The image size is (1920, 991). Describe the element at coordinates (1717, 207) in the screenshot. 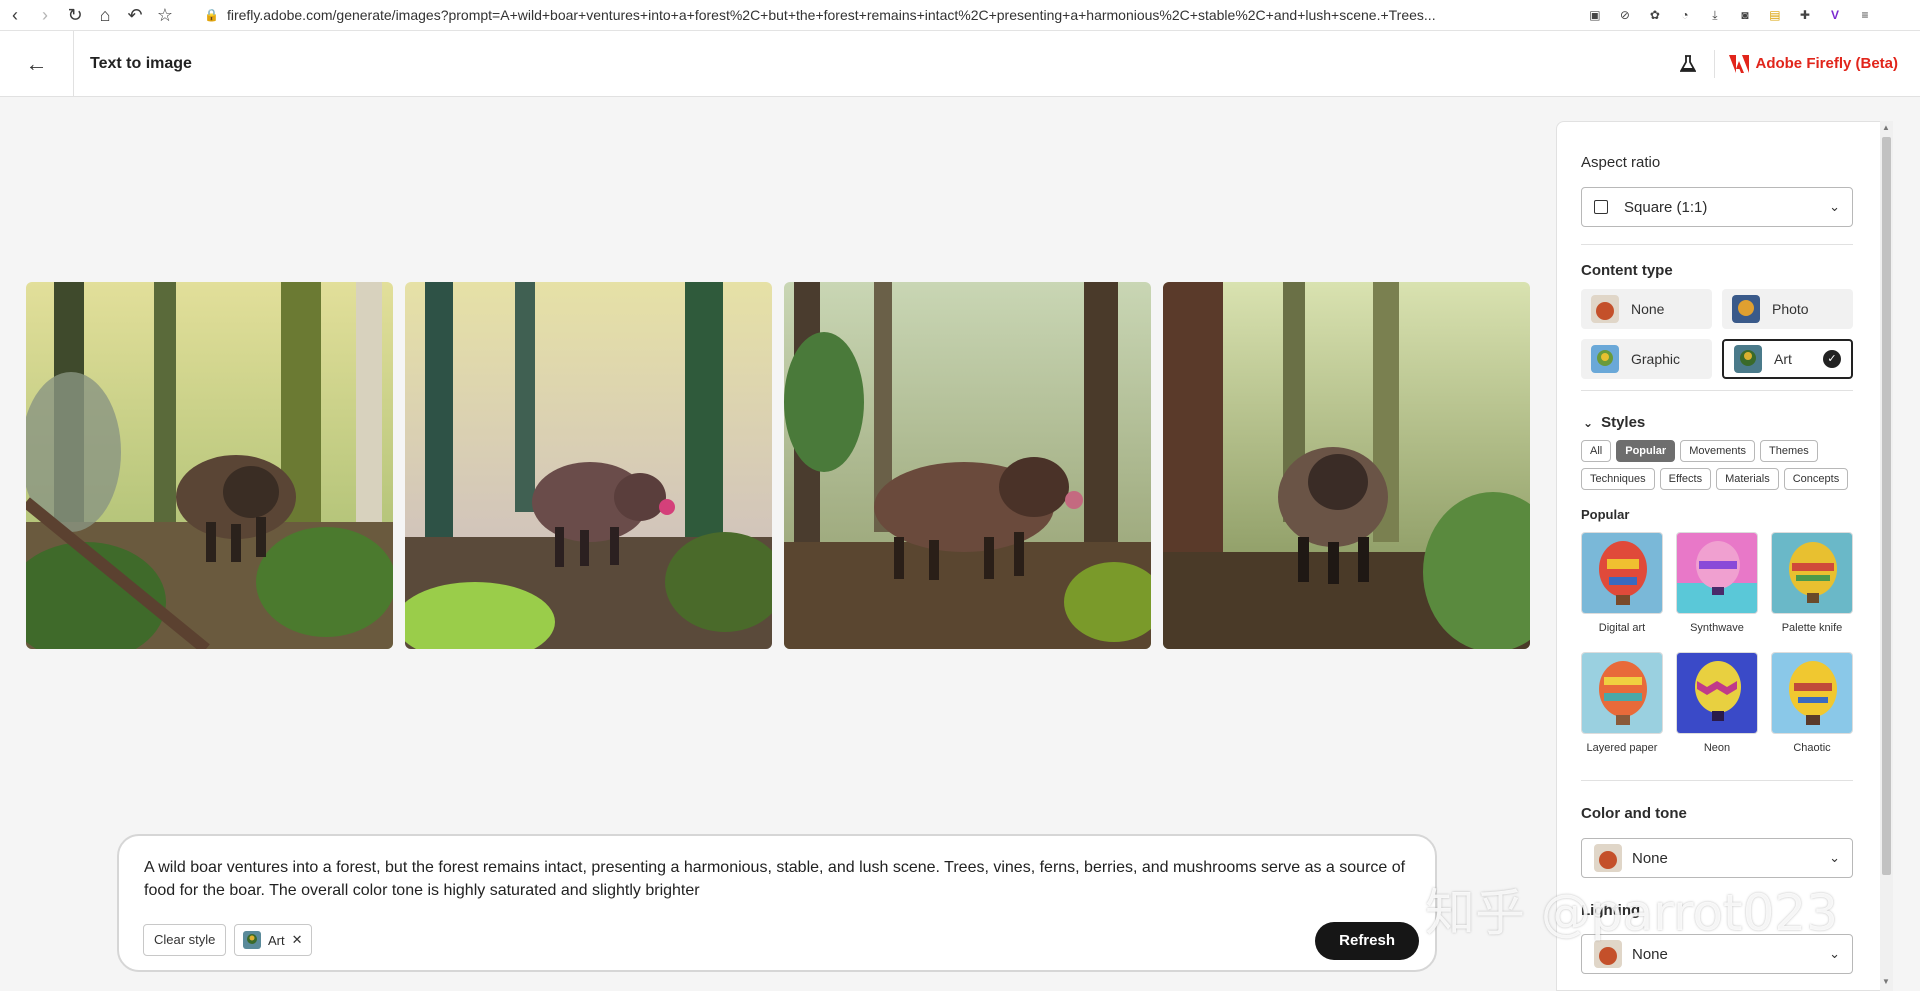

I see `aspect-ratio-select: Square (1:1) ⌄` at that location.